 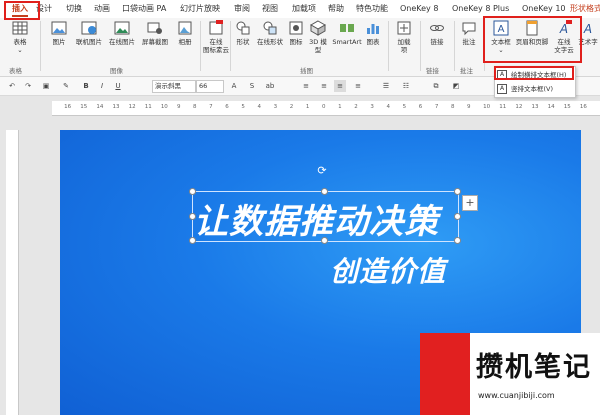 I want to click on font-name-select: 演示斜黑, so click(x=174, y=86).